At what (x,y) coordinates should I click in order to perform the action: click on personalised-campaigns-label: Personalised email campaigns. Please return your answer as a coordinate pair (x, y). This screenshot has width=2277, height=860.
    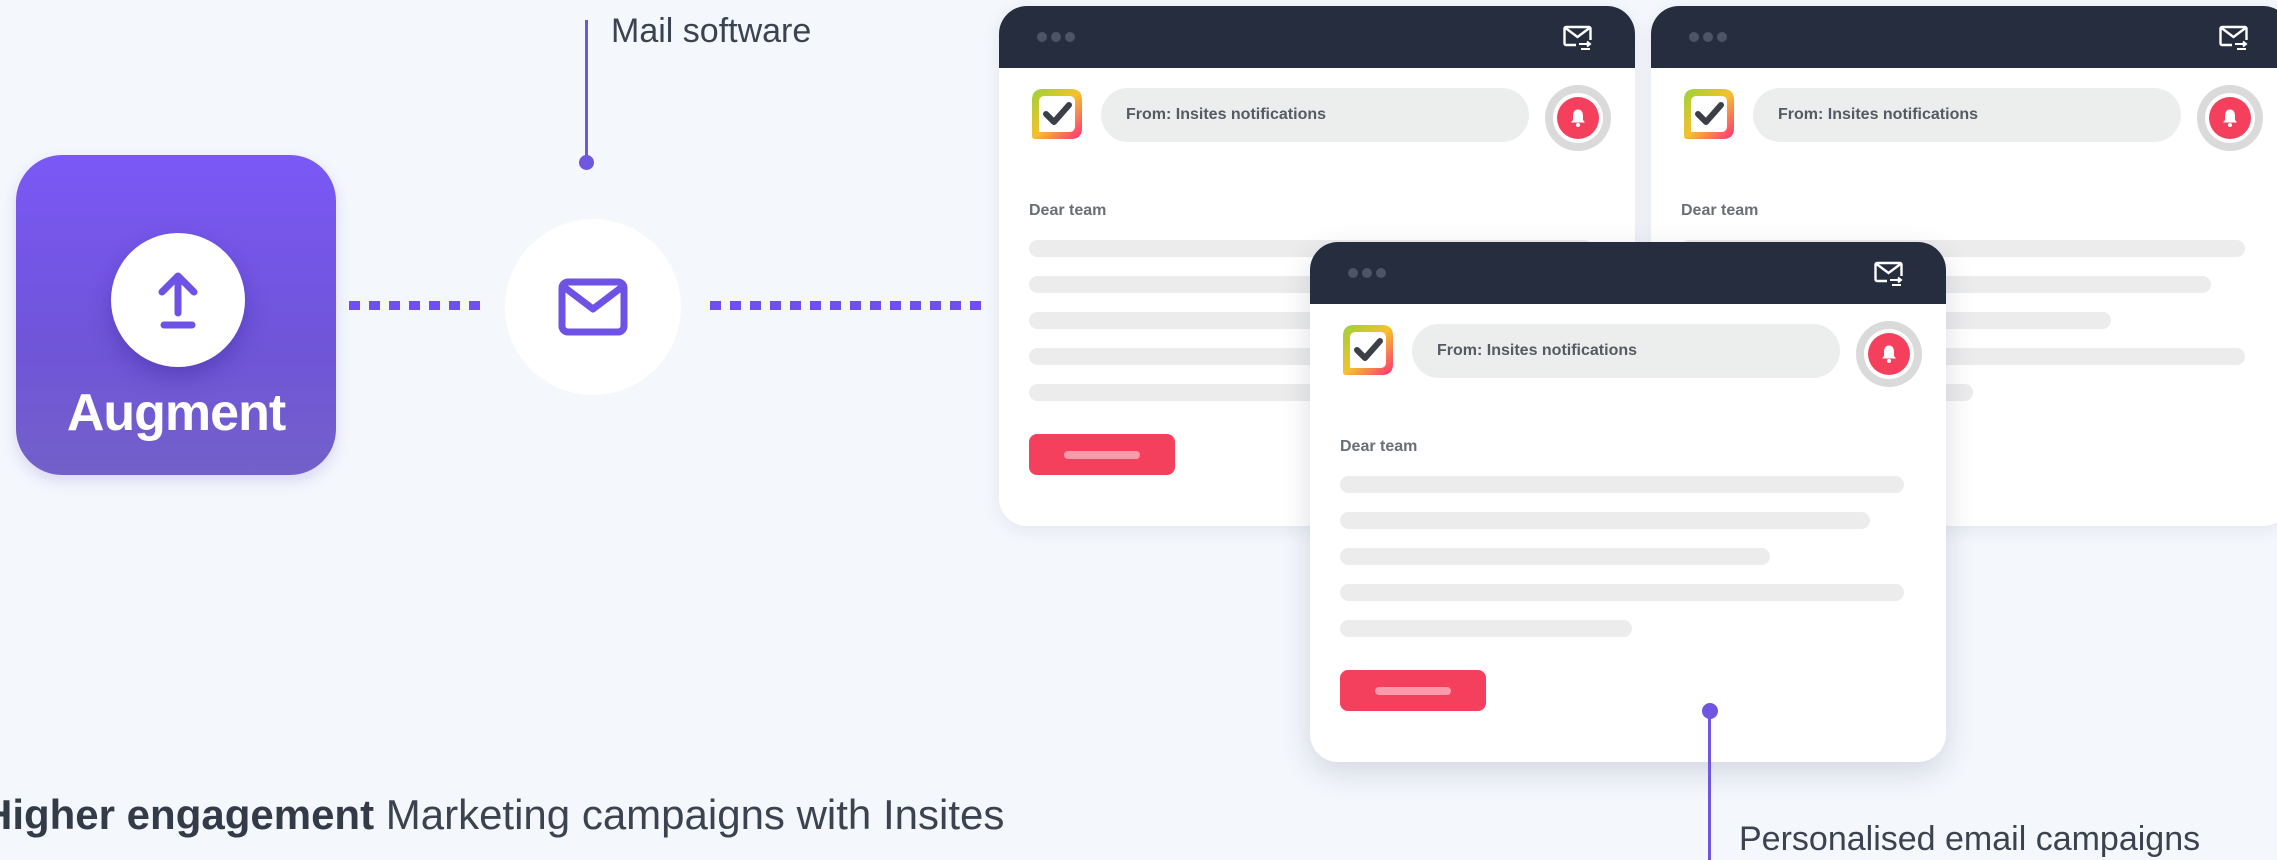
    Looking at the image, I should click on (1970, 839).